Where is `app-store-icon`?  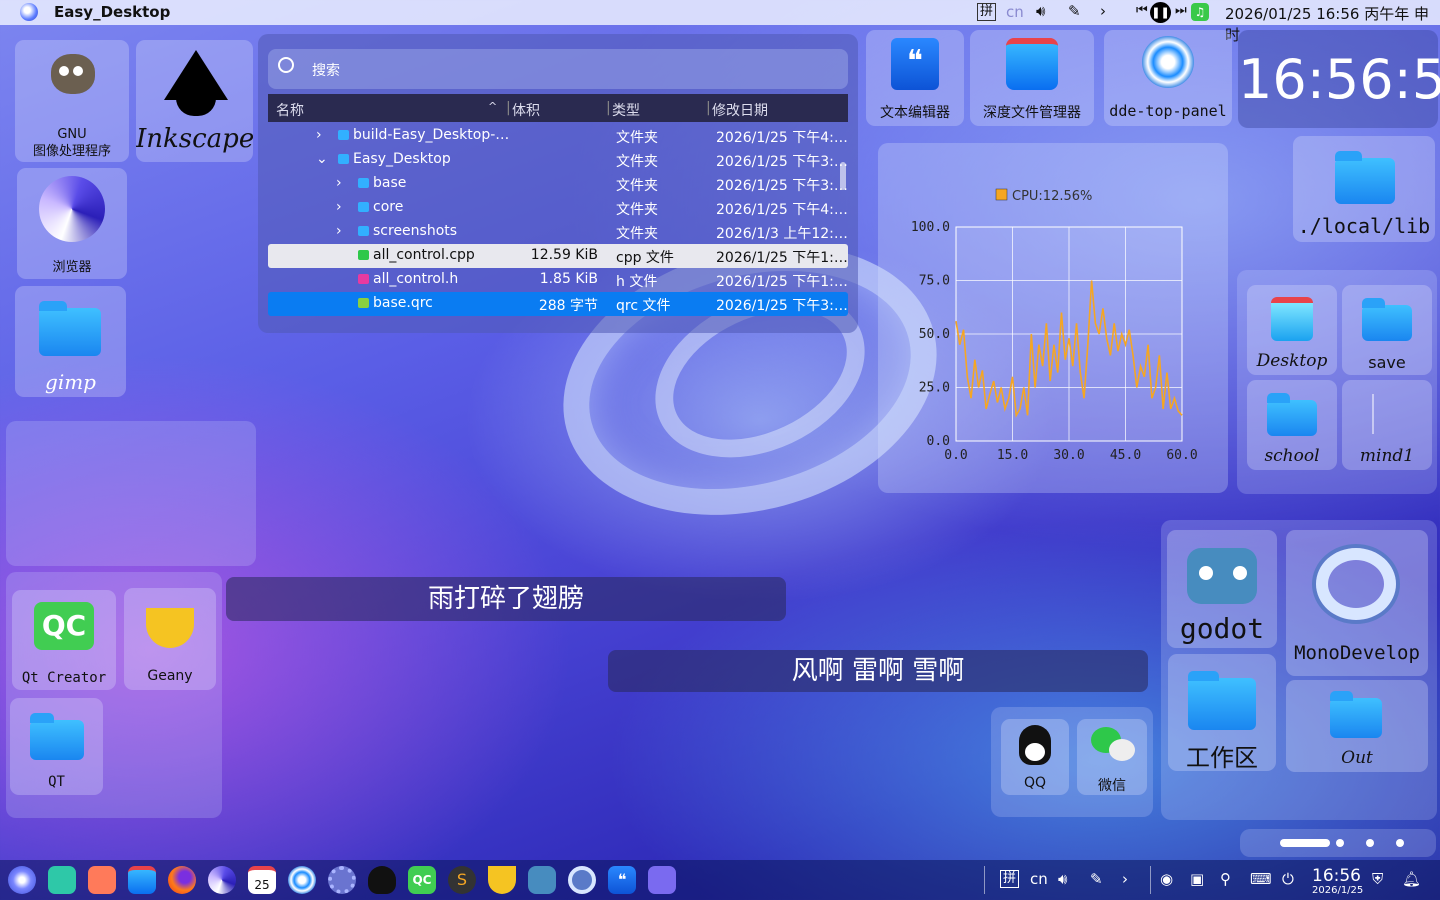
app-store-icon is located at coordinates (102, 880).